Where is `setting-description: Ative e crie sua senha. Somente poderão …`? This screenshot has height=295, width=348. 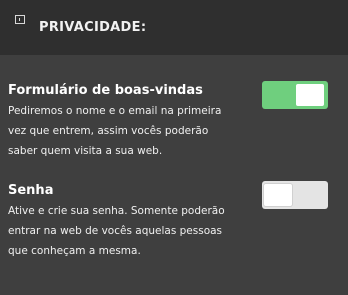 setting-description: Ative e crie sua senha. Somente poderão … is located at coordinates (133, 231).